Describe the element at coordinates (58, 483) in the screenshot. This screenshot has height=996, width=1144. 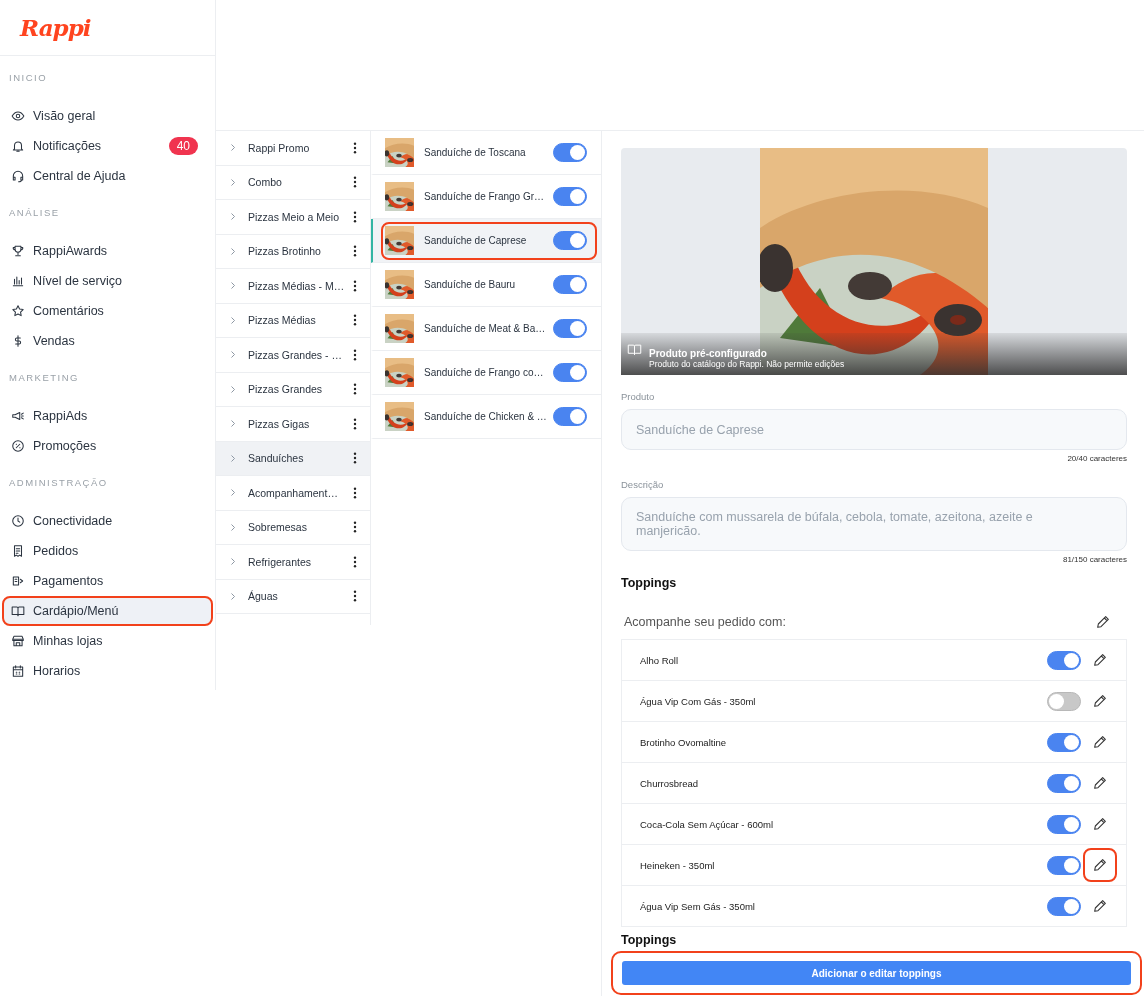
I see `section-title: ADMINISTRAÇÃO` at that location.